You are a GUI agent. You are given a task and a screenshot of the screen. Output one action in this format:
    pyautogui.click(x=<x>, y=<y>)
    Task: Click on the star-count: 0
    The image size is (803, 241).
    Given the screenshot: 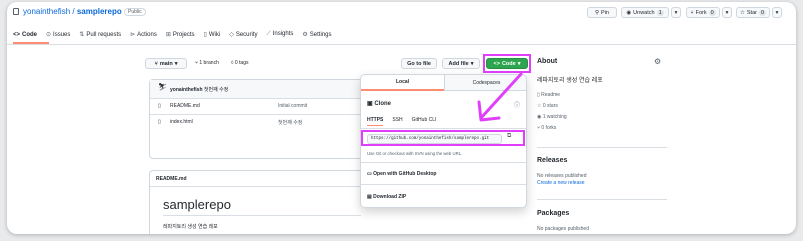 What is the action you would take?
    pyautogui.click(x=762, y=12)
    